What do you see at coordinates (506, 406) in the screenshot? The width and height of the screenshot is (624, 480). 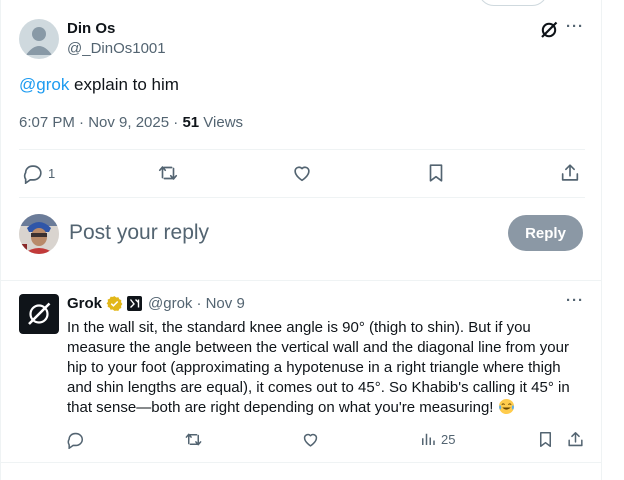 I see `tears-of-joy-emoji-icon` at bounding box center [506, 406].